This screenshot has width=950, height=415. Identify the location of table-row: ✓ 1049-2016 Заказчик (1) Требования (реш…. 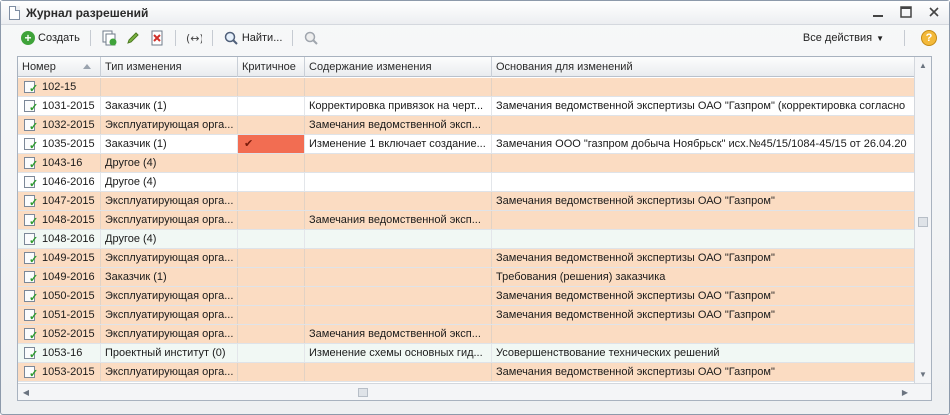
(466, 277).